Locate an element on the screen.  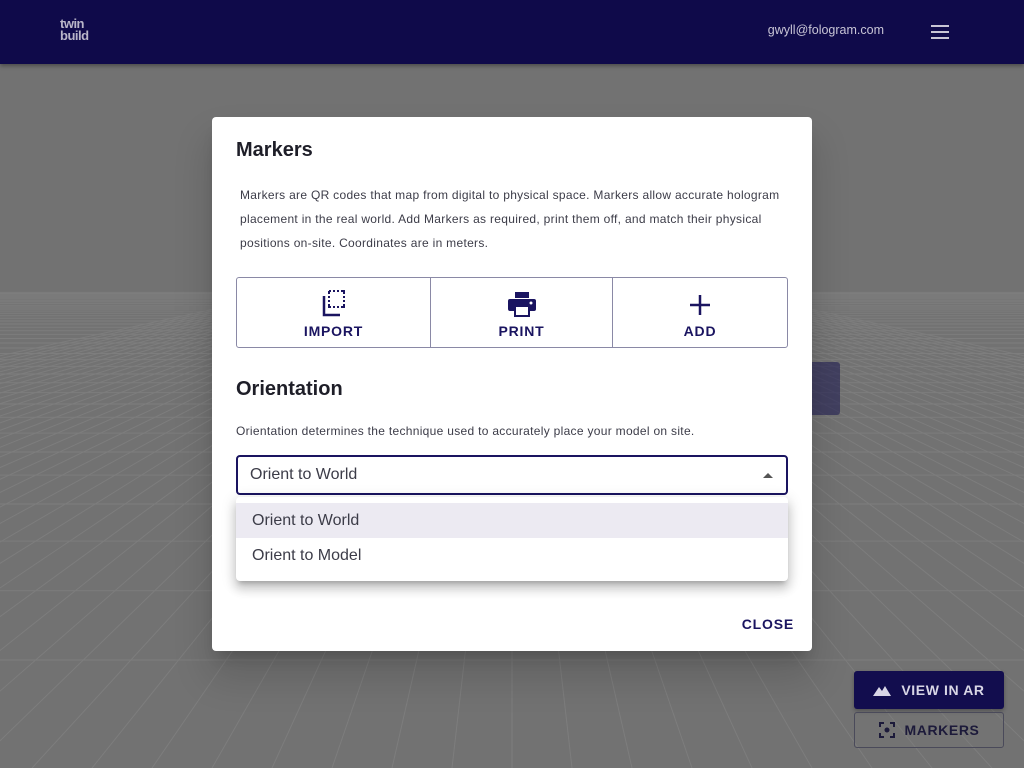
option-orient-to-world: Orient to World is located at coordinates (512, 520).